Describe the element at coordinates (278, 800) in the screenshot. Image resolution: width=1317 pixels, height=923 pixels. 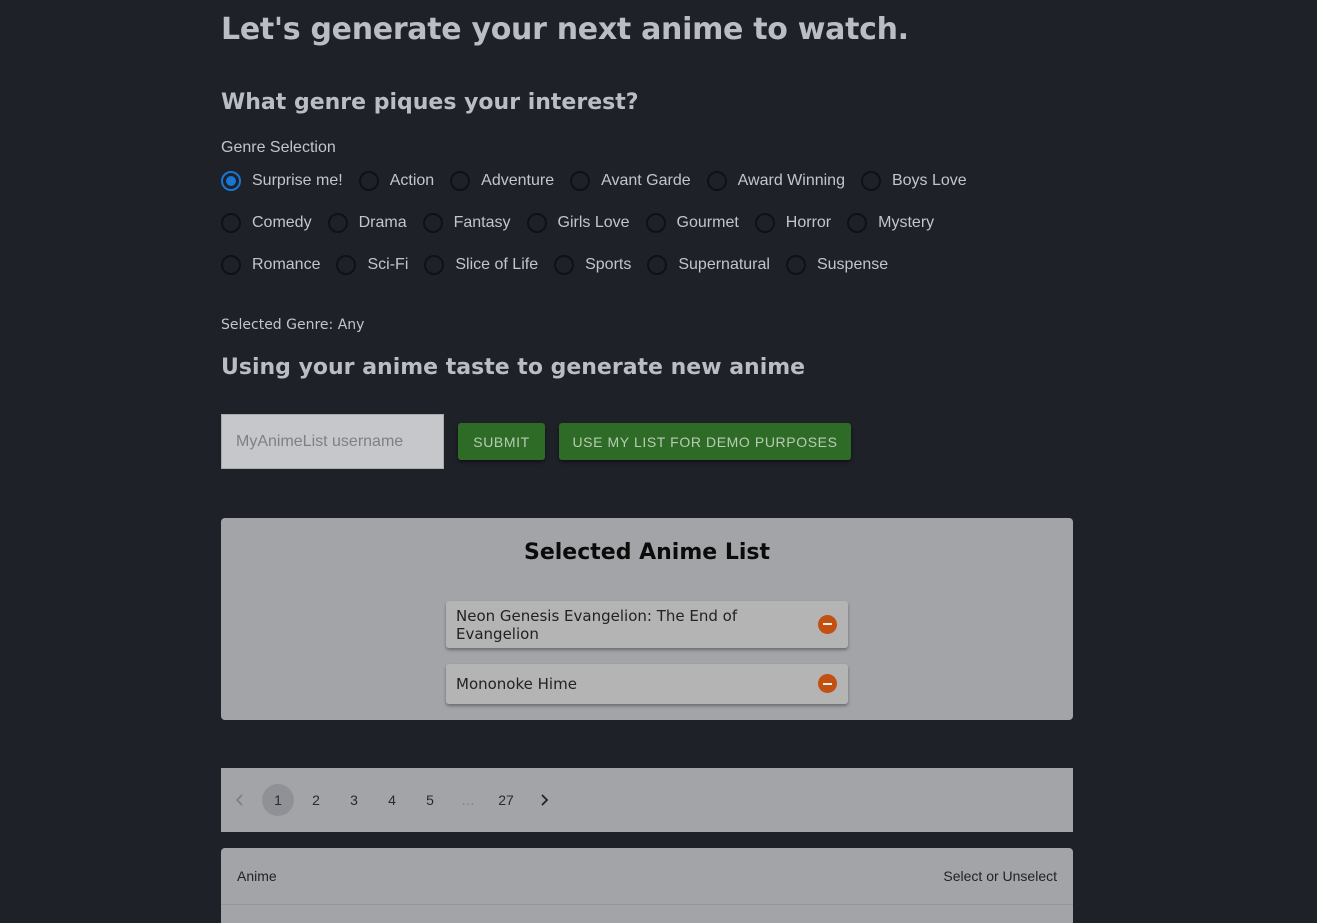
I see `page-button-1: 1` at that location.